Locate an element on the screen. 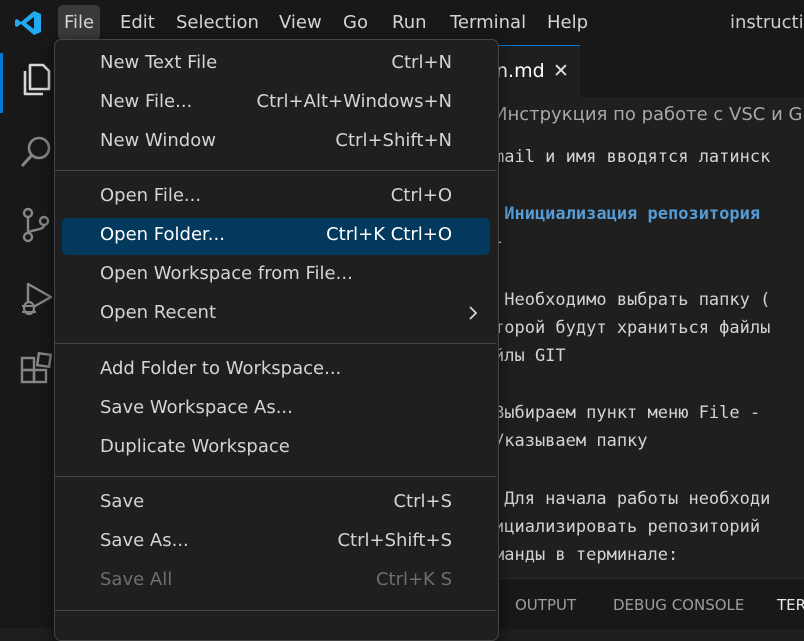 This screenshot has width=804, height=641. menu-item-new-window: New Window Ctrl+Shift+N is located at coordinates (276, 142).